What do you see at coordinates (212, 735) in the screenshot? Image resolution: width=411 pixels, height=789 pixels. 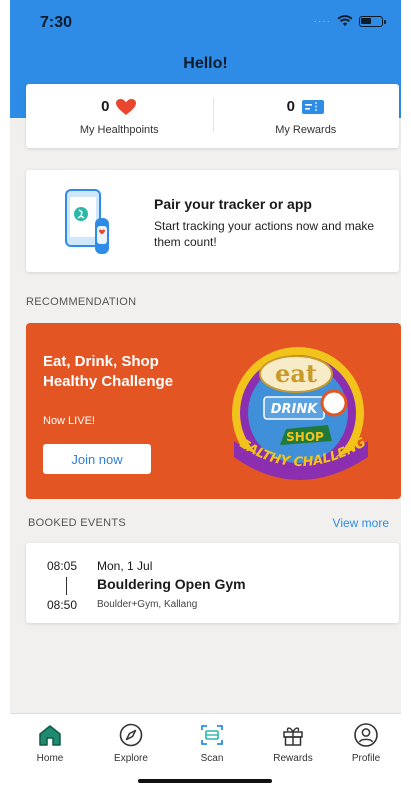 I see `scan-icon` at bounding box center [212, 735].